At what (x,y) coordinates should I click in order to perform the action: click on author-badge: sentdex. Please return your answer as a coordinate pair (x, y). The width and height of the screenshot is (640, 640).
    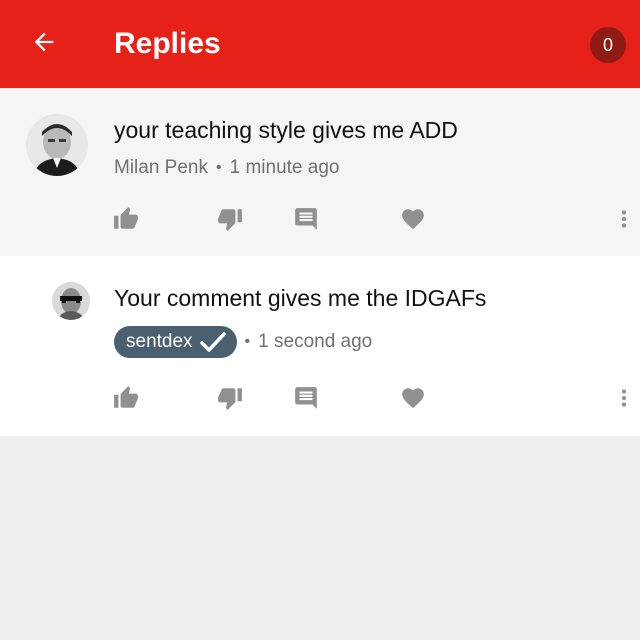
    Looking at the image, I should click on (175, 342).